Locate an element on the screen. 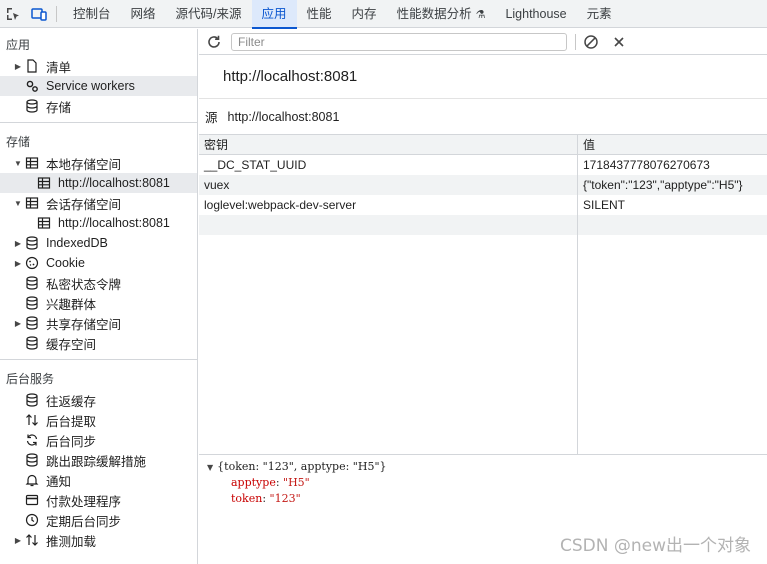  sidebar-item-bounce-tracking: 跳出跟踪缓解措施 is located at coordinates (98, 460).